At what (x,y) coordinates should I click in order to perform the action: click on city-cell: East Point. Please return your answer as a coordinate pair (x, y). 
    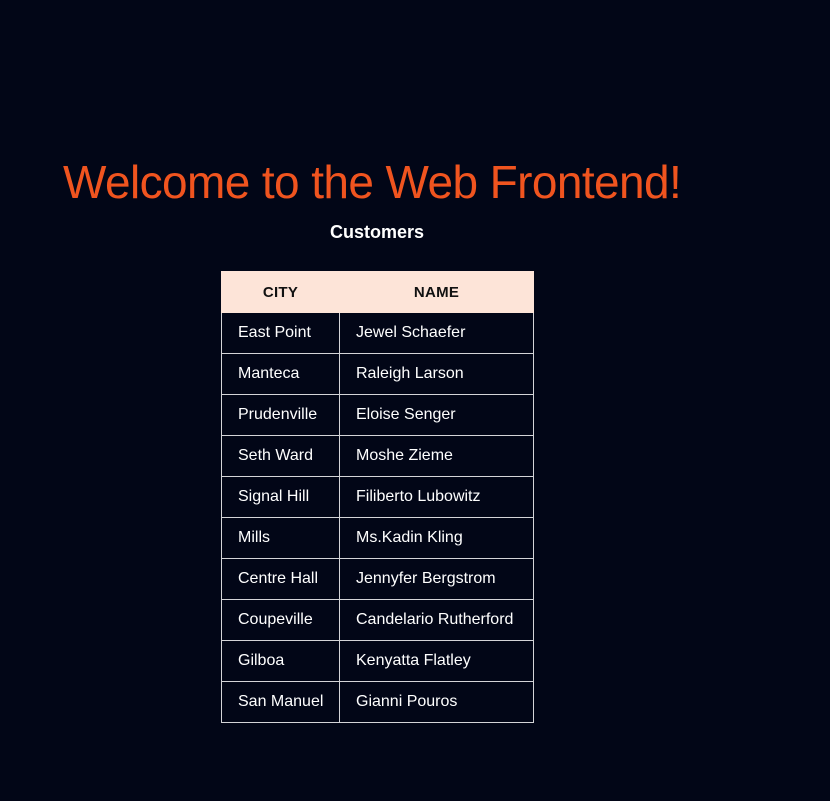
    Looking at the image, I should click on (280, 333).